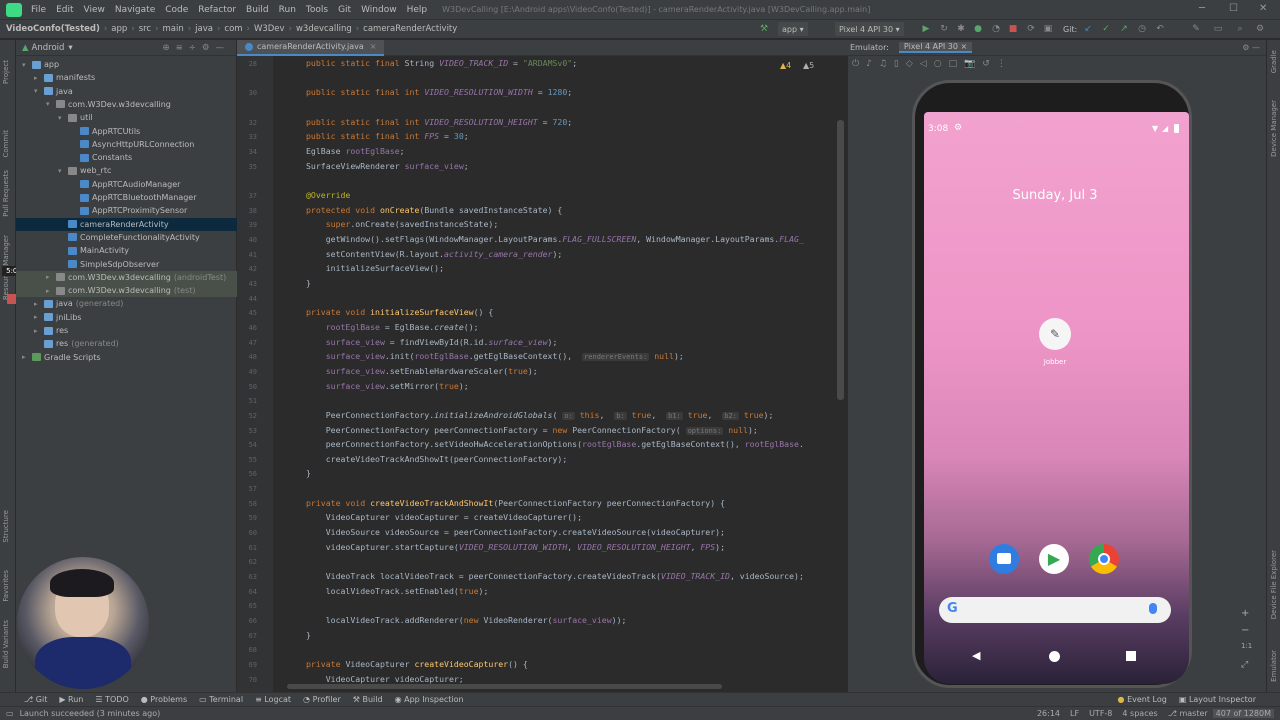 The width and height of the screenshot is (1280, 720). What do you see at coordinates (64, 10) in the screenshot?
I see `menu-edit: Edit` at bounding box center [64, 10].